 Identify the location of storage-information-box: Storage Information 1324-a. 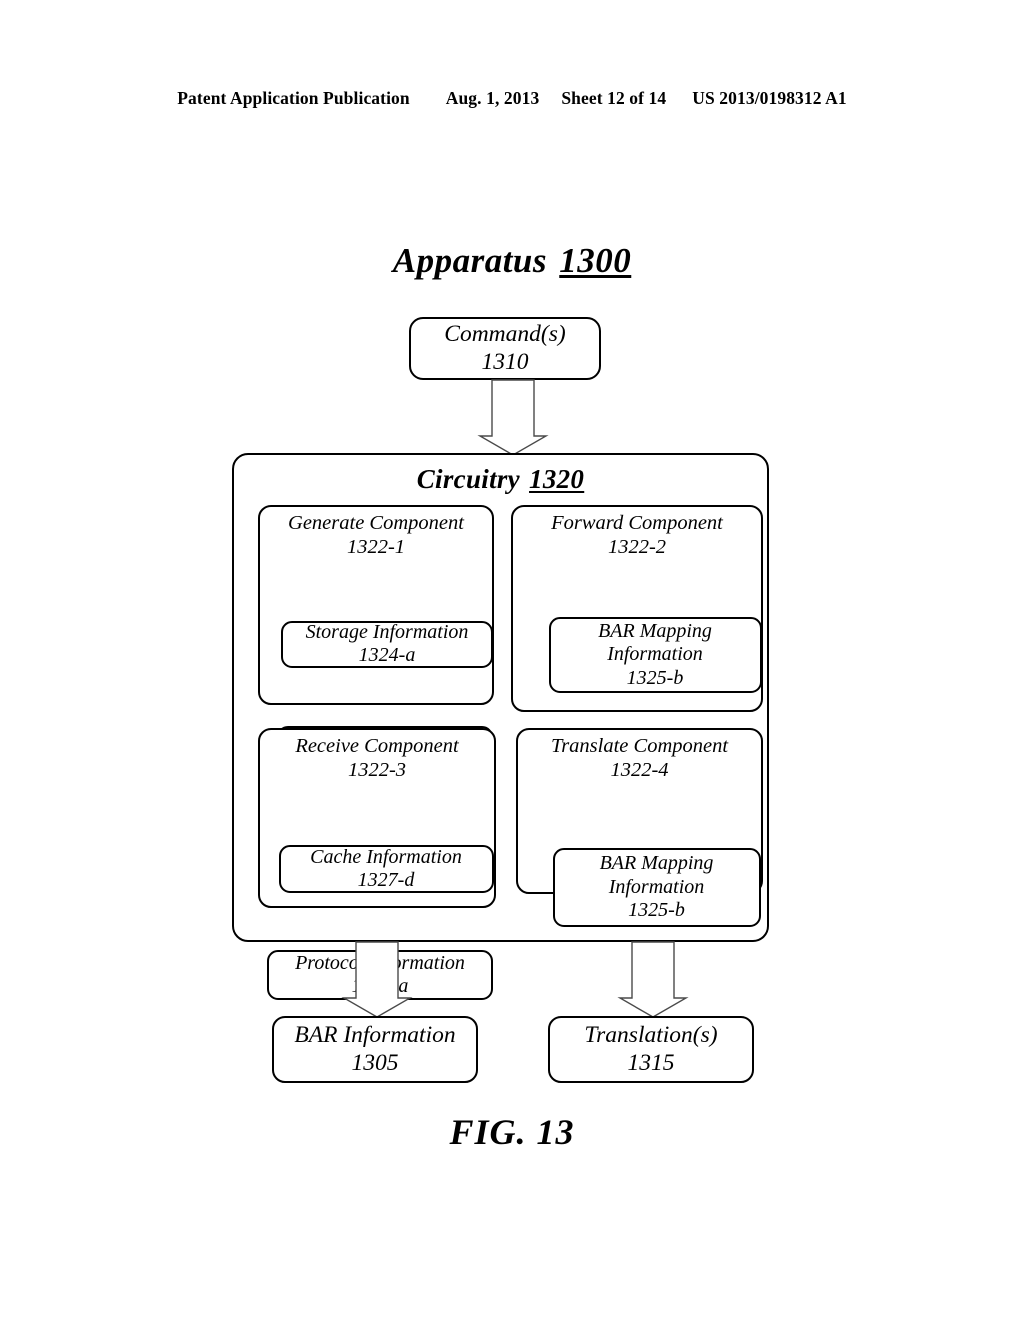
(387, 644).